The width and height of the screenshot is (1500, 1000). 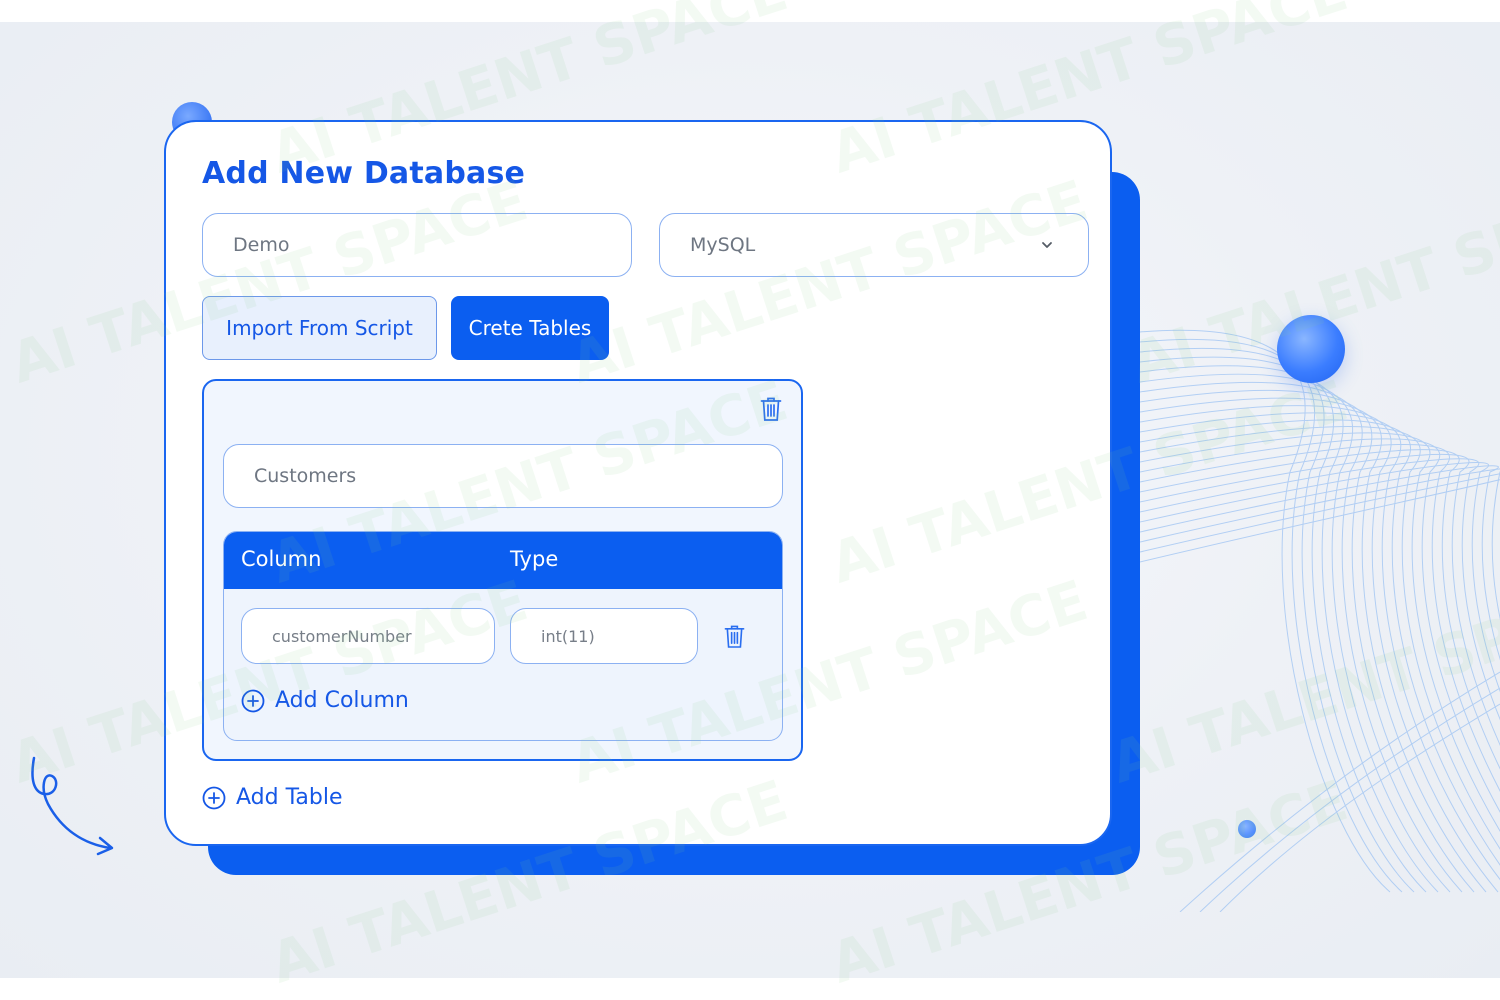 I want to click on database-name-value: Demo, so click(x=261, y=245).